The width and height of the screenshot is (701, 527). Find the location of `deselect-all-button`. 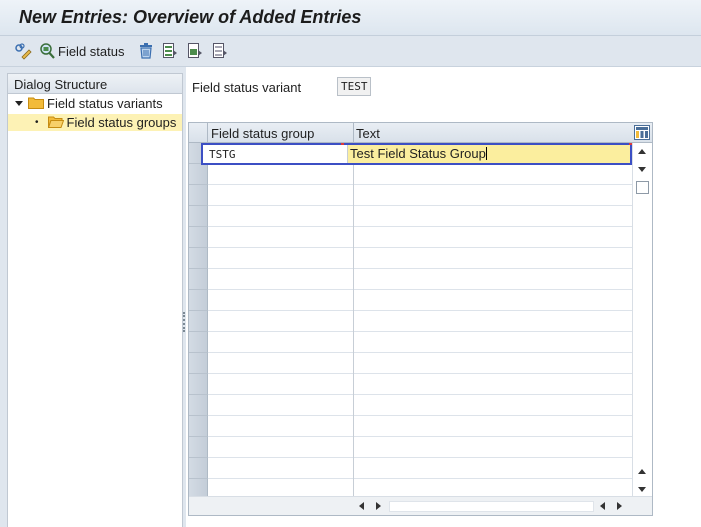

deselect-all-button is located at coordinates (220, 51).